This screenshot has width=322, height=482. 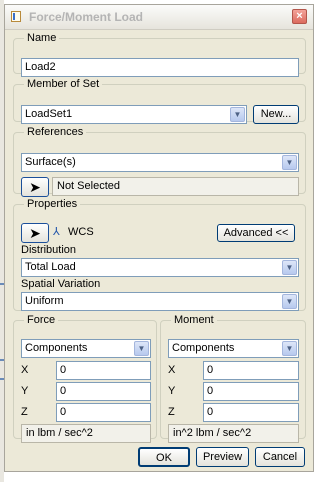 I want to click on close-button: ×, so click(x=299, y=16).